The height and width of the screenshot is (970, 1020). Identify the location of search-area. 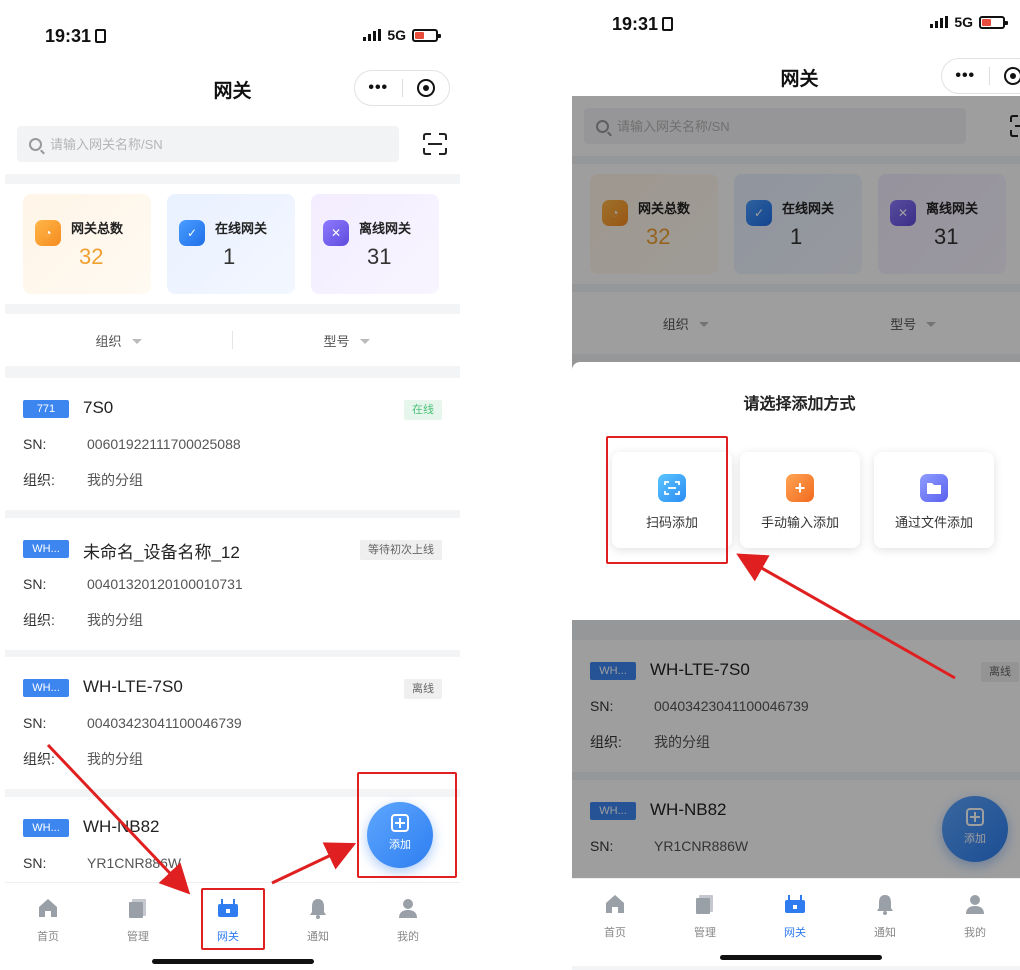
(232, 144).